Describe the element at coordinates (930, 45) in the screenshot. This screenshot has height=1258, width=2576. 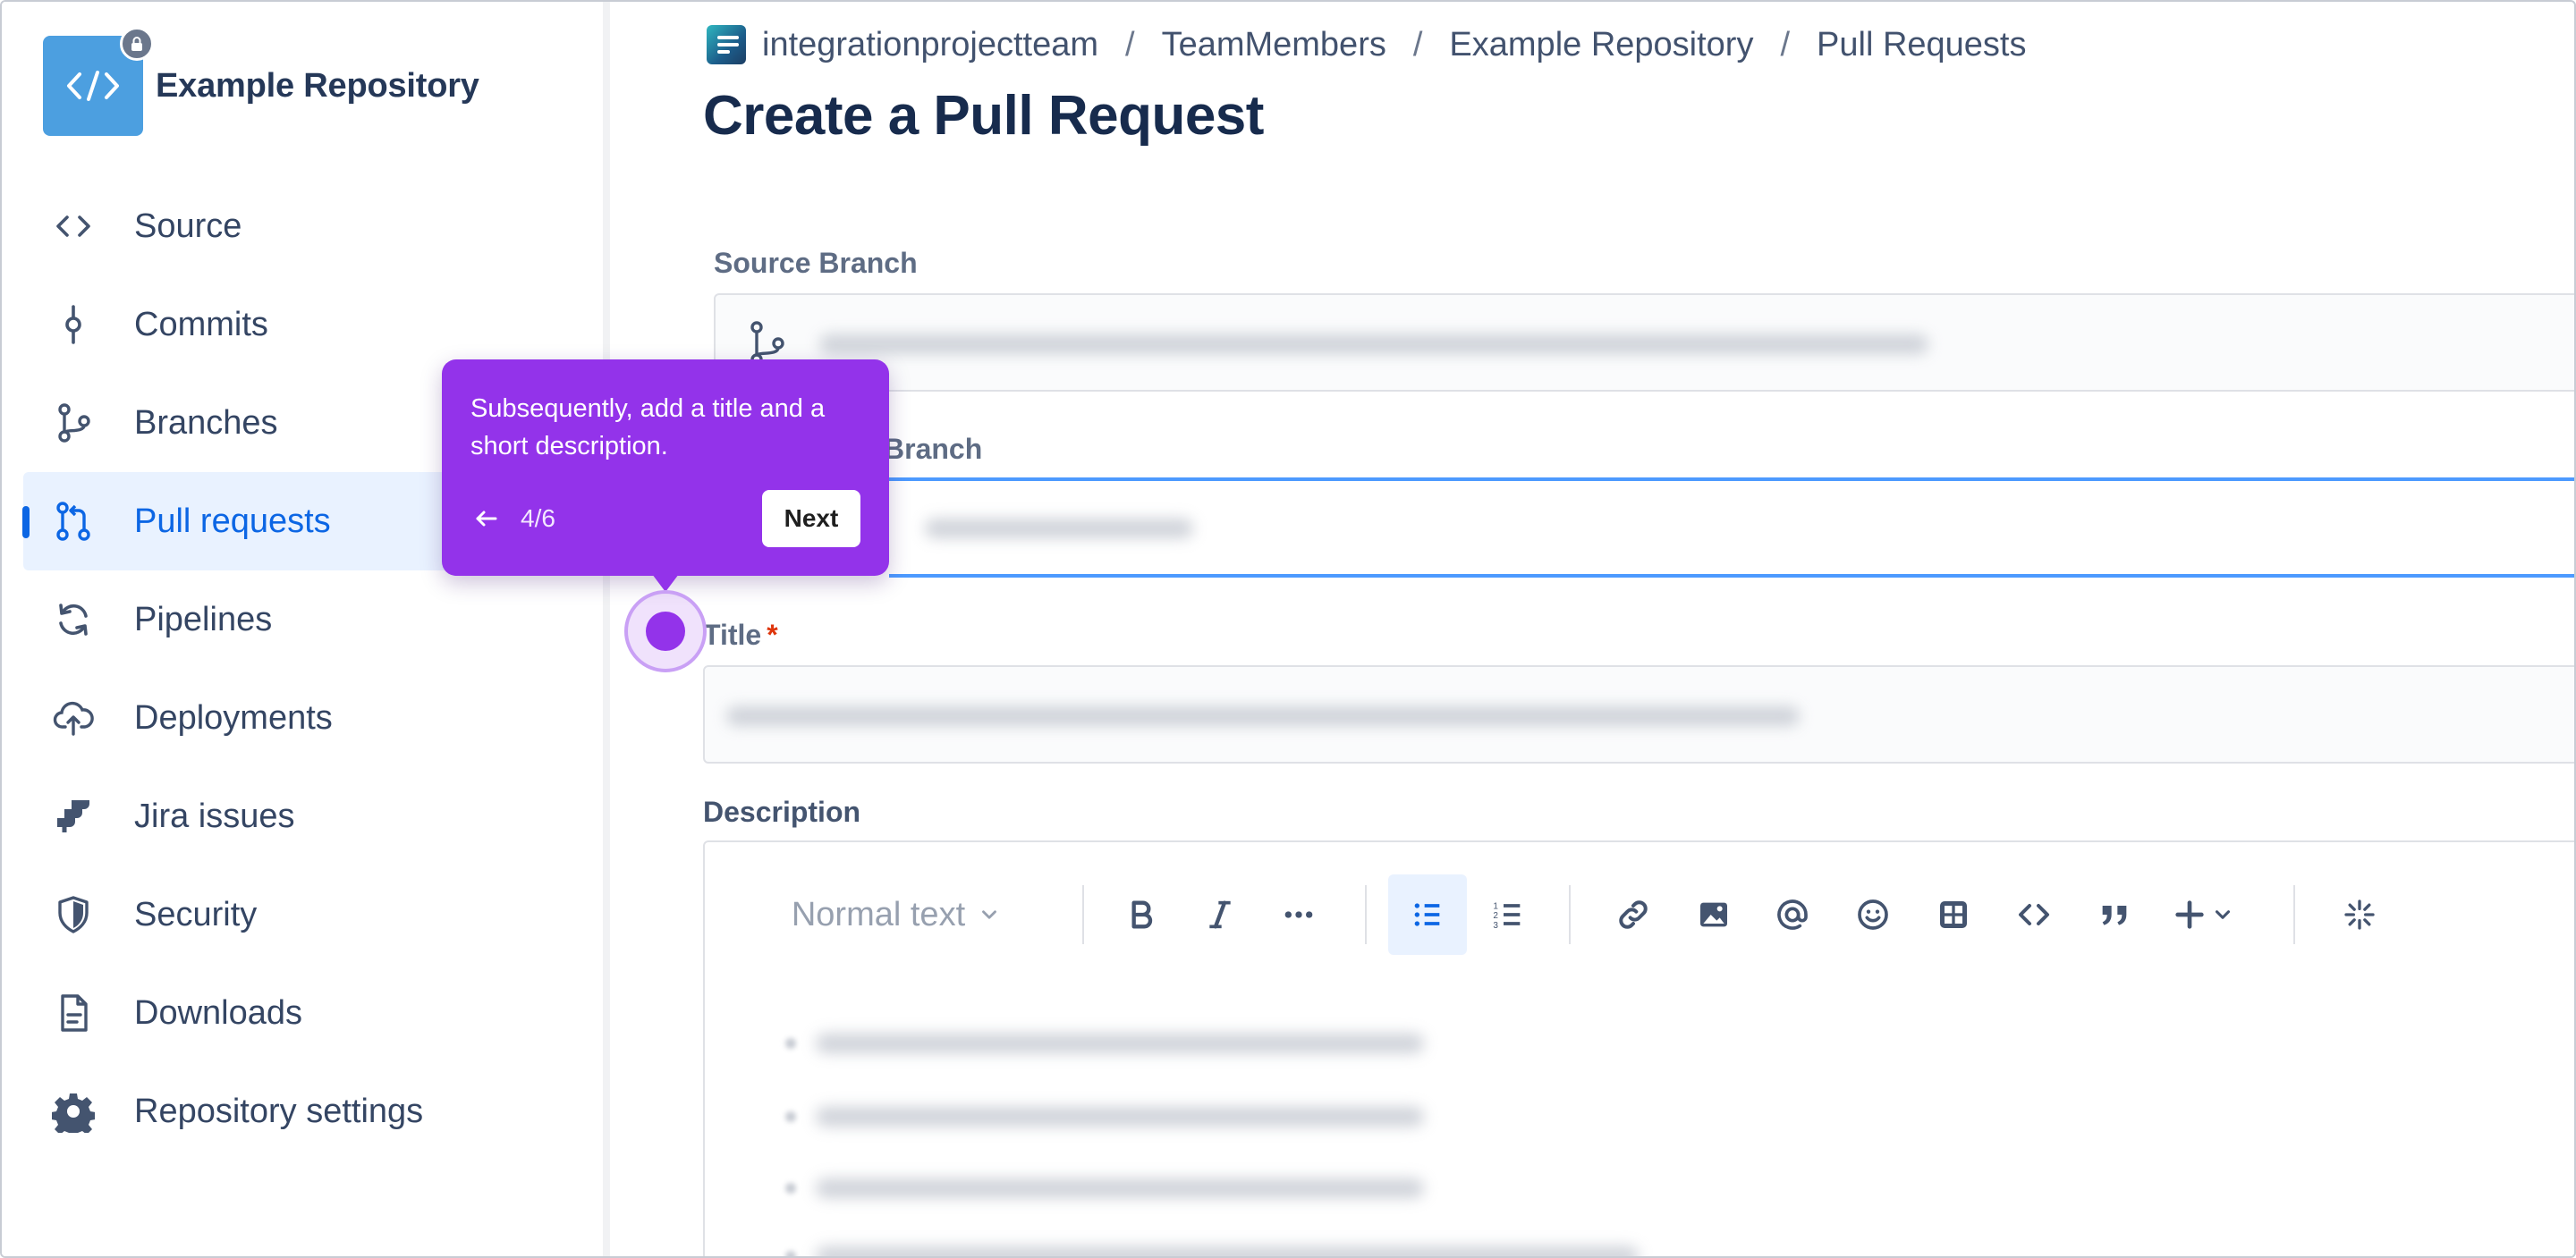
I see `breadcrumb-workspace: integrationprojectteam` at that location.